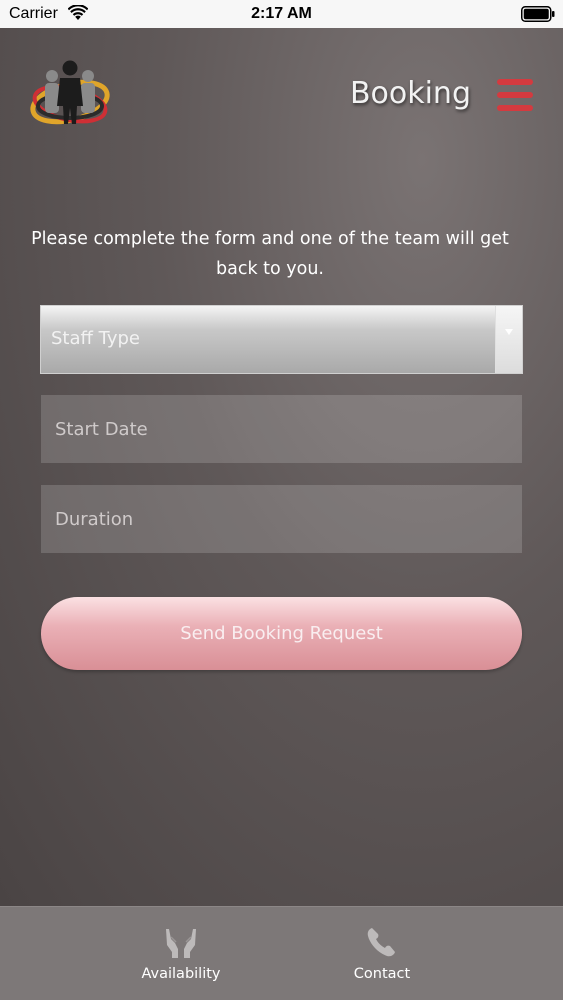 Image resolution: width=563 pixels, height=1000 pixels. Describe the element at coordinates (281, 339) in the screenshot. I see `staff-type-select: Staff Type` at that location.